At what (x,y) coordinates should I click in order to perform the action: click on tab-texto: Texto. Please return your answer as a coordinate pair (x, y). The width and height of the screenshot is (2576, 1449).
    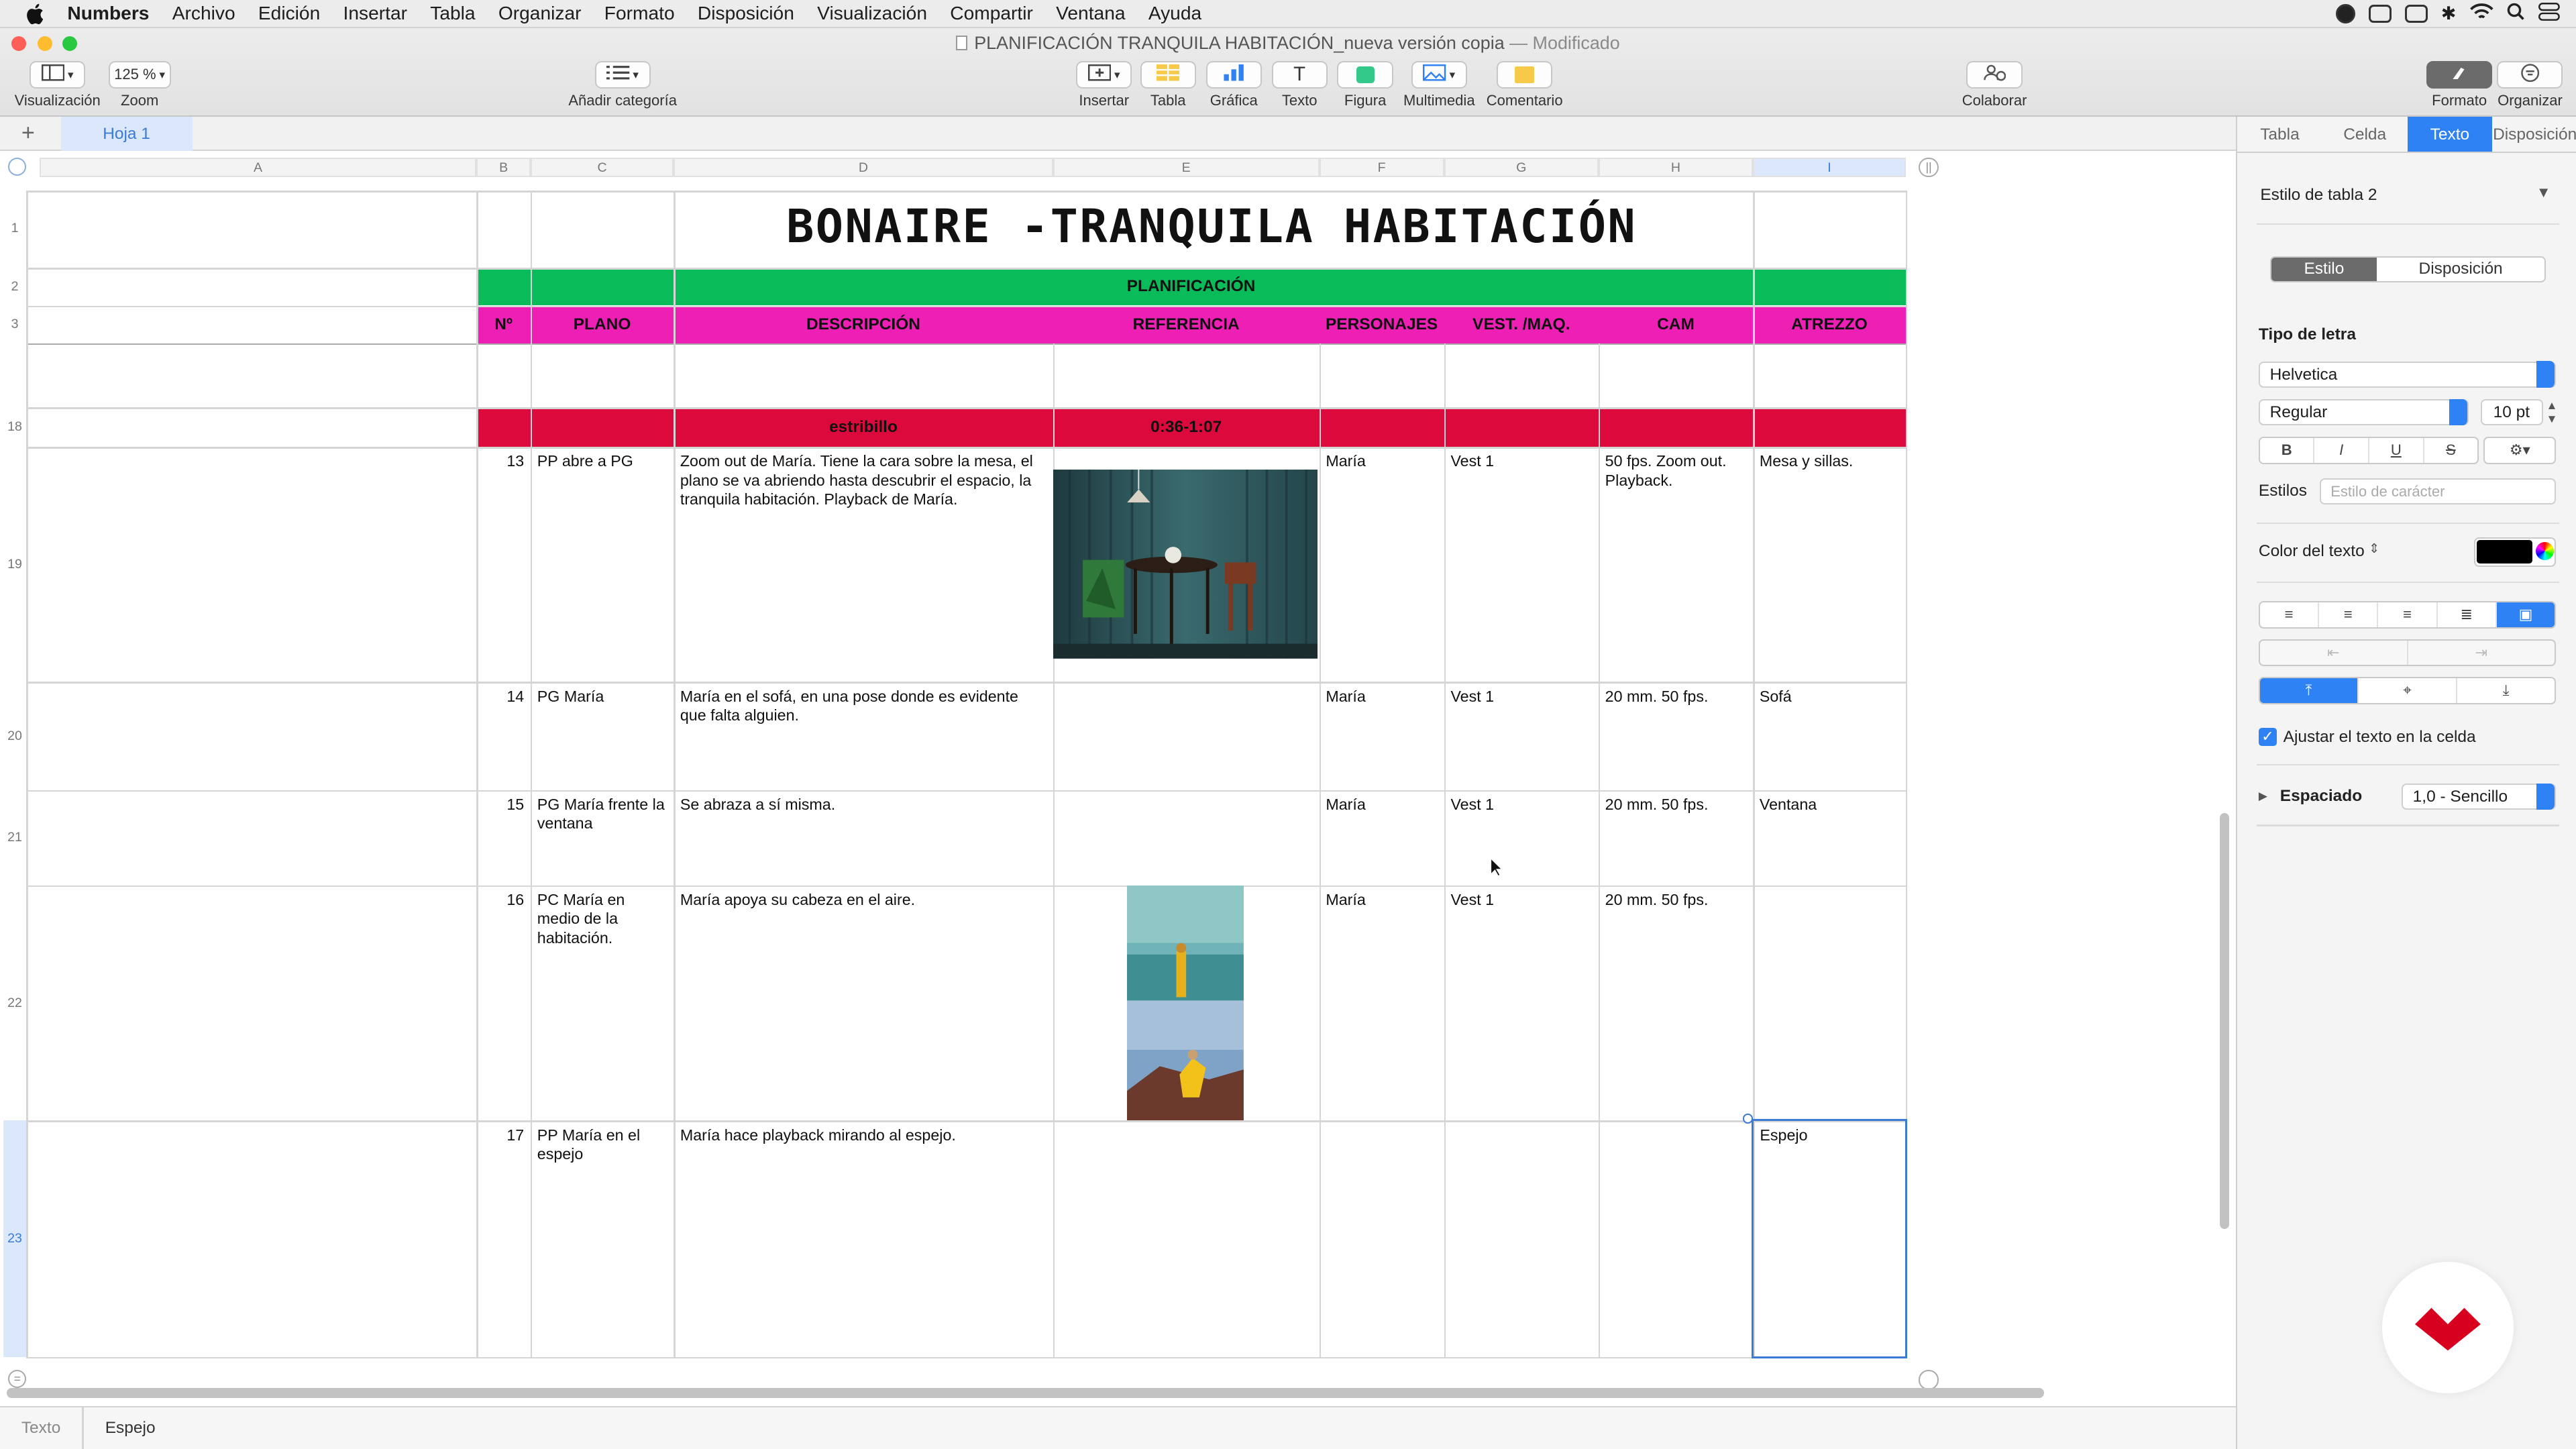
    Looking at the image, I should click on (2450, 134).